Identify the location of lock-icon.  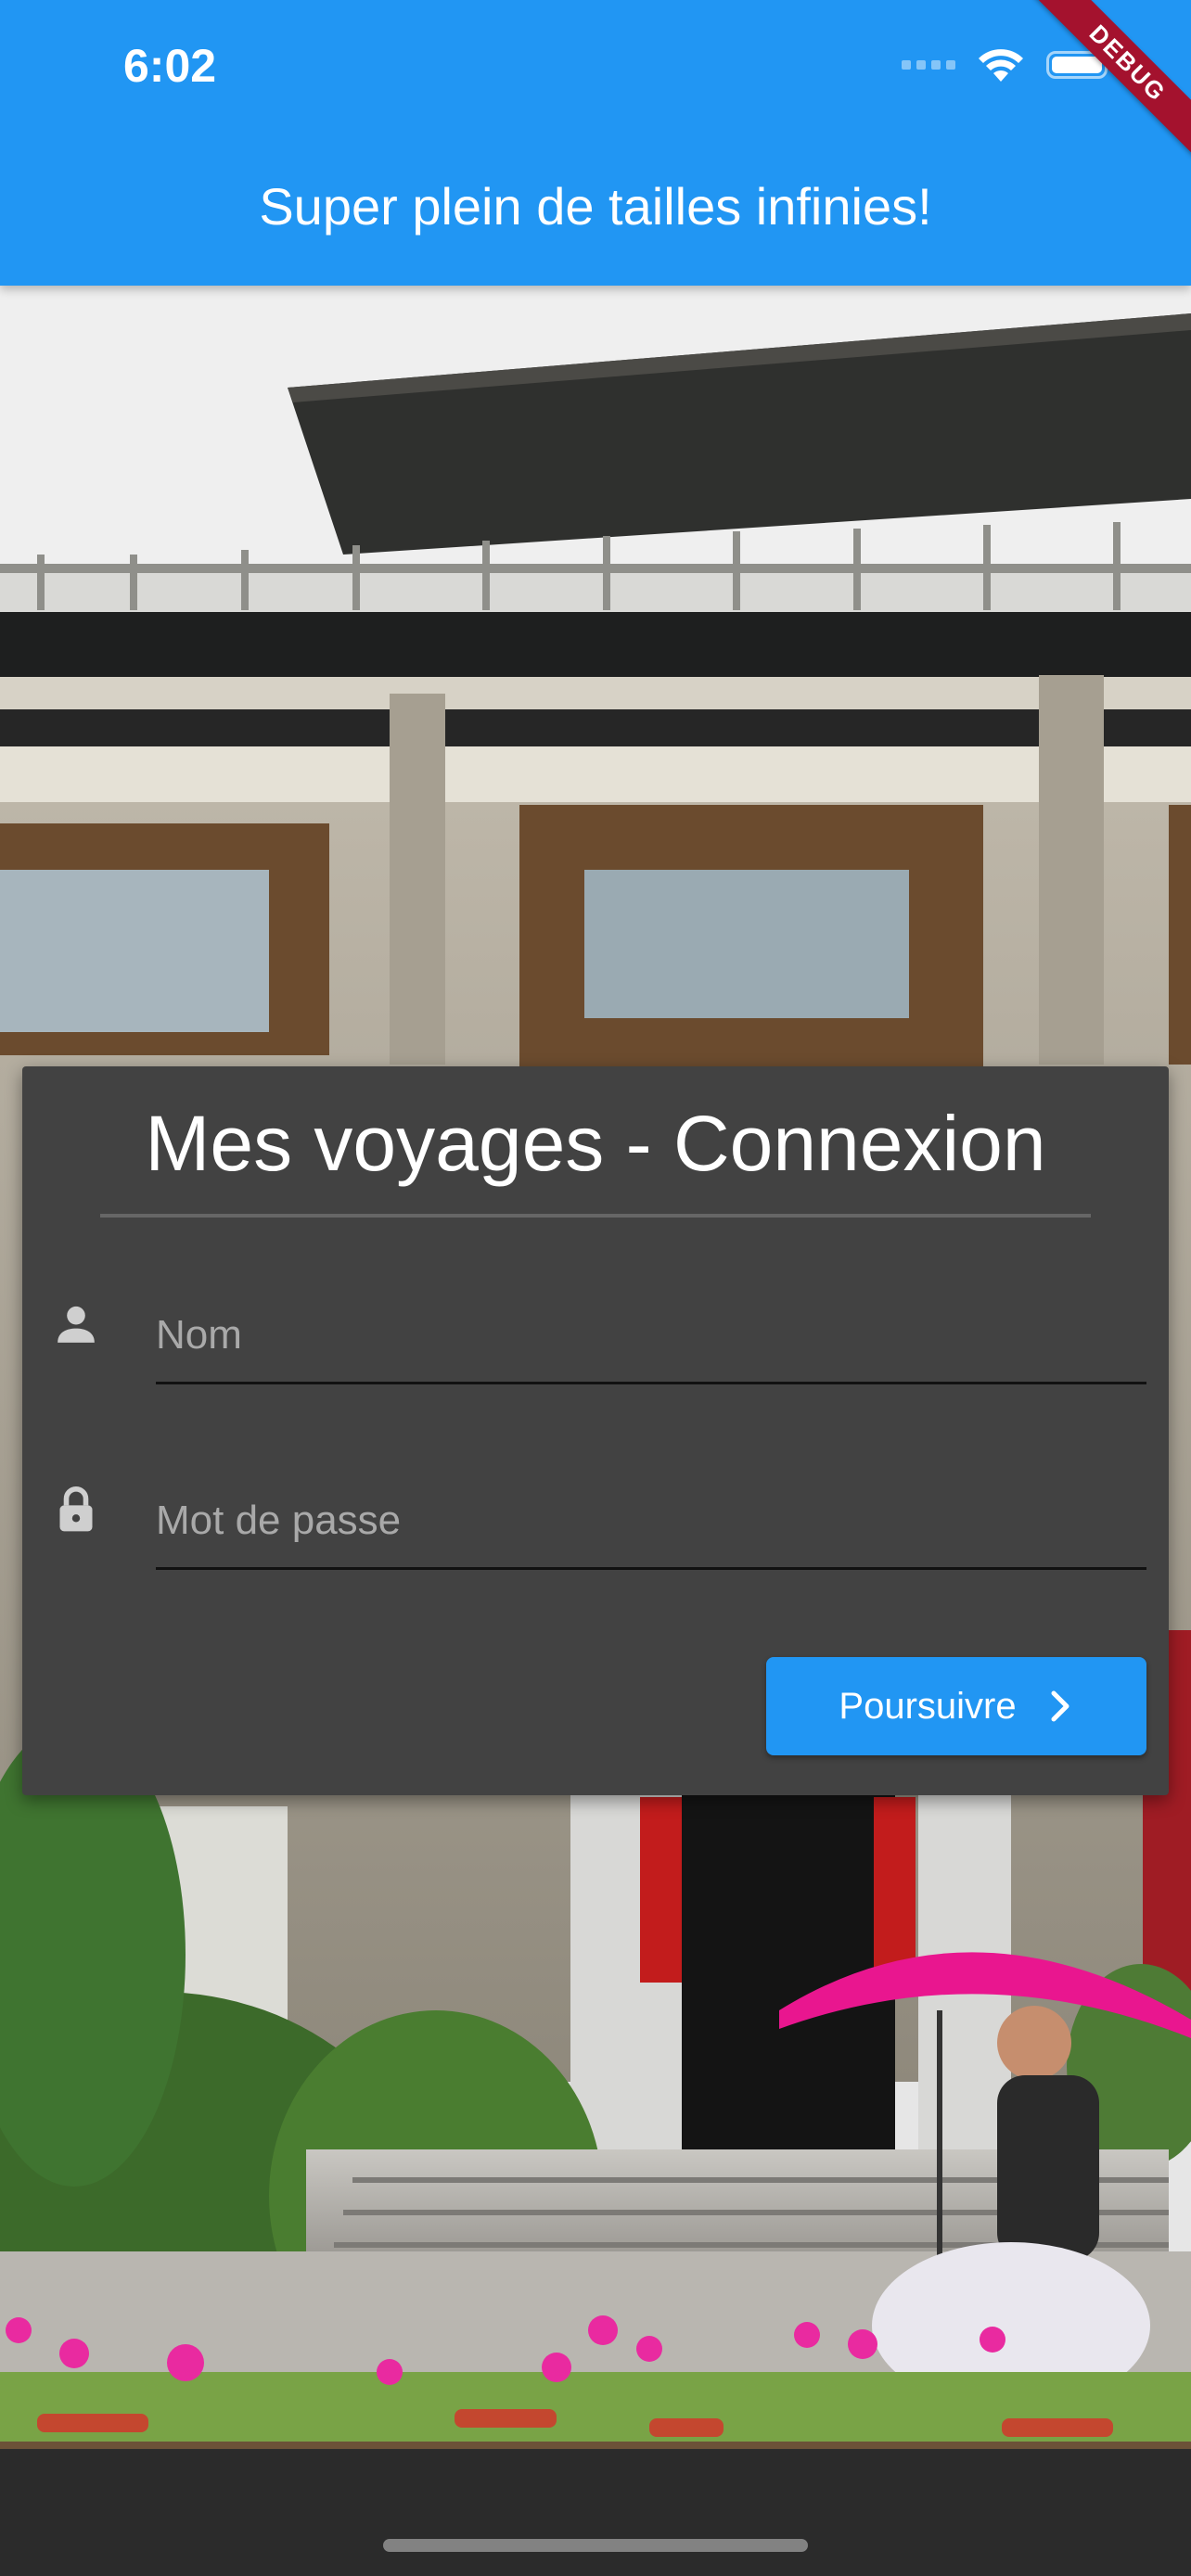
(76, 1509).